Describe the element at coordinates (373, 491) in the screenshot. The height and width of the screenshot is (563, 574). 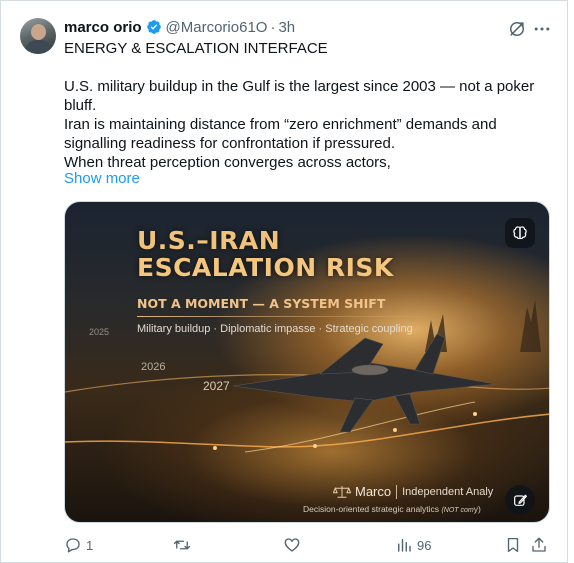
I see `image-brand-name: Marco` at that location.